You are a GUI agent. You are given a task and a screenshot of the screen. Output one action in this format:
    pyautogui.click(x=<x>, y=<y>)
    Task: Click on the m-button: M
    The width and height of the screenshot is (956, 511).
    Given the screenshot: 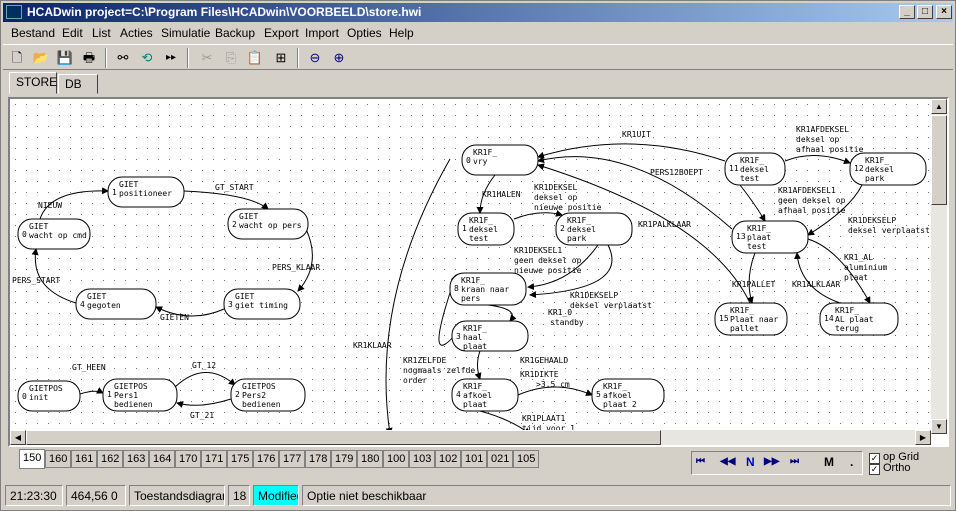 What is the action you would take?
    pyautogui.click(x=829, y=462)
    